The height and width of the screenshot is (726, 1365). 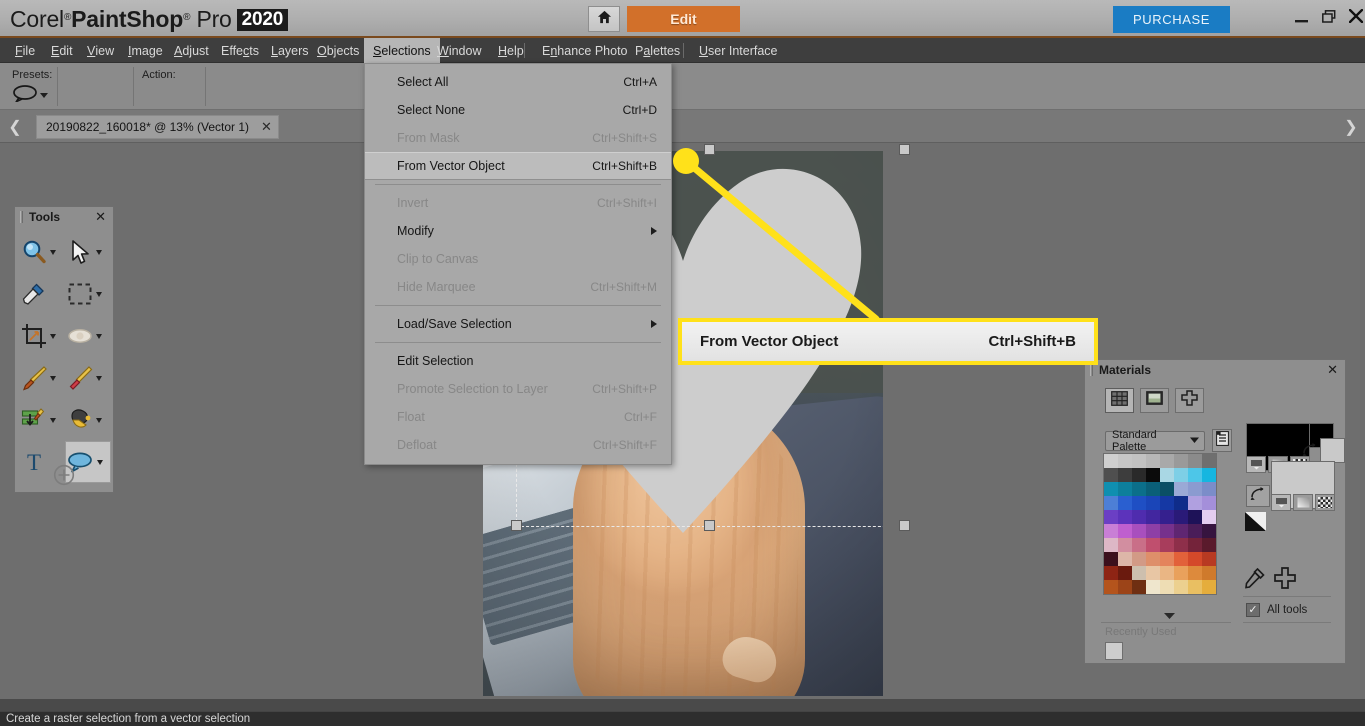 What do you see at coordinates (1155, 441) in the screenshot?
I see `palette-select: Standard Palette` at bounding box center [1155, 441].